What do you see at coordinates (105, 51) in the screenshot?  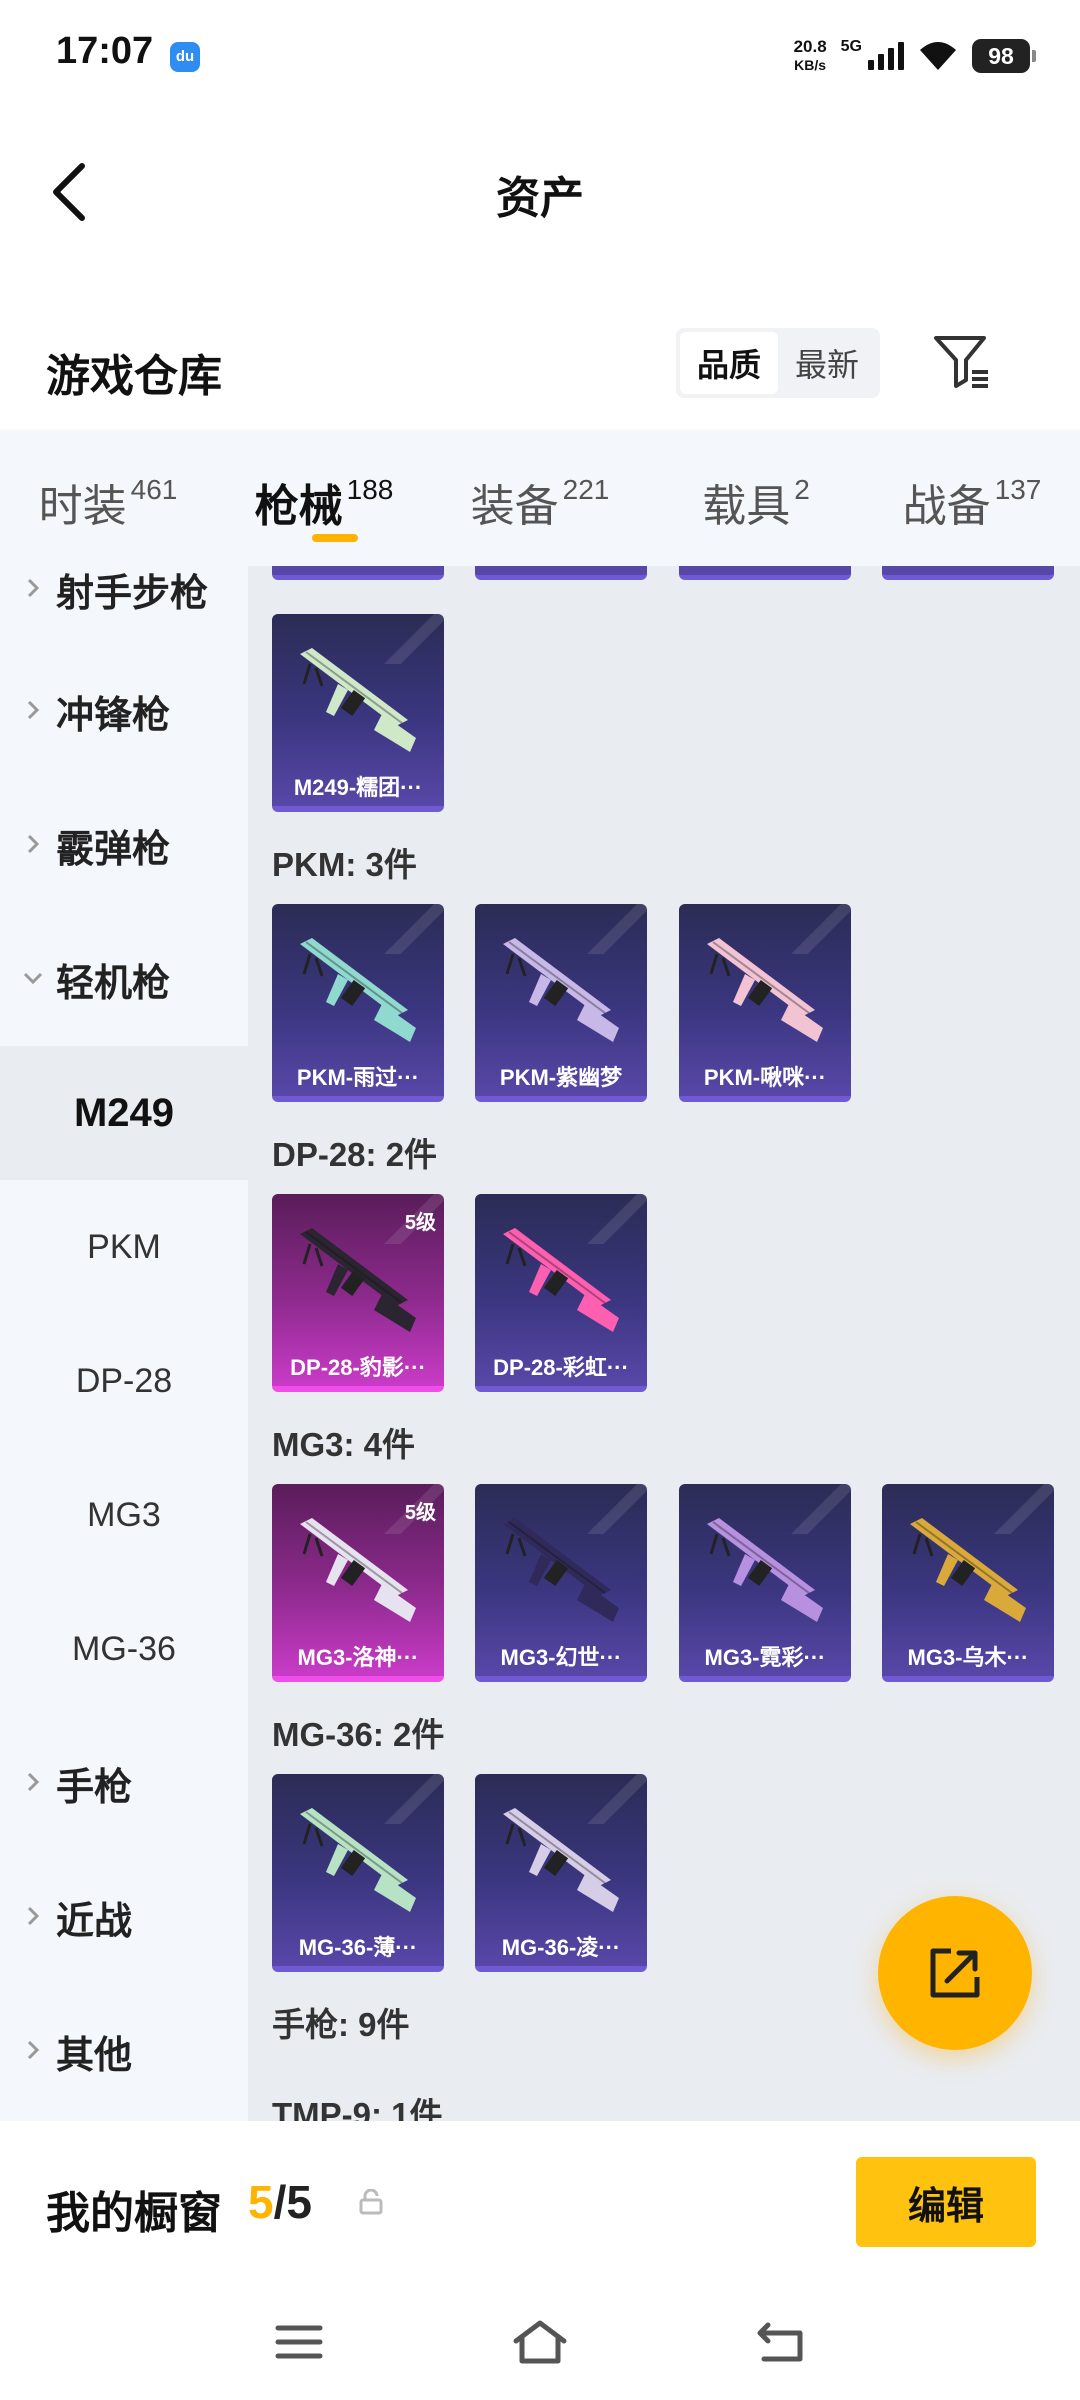 I see `status-time: 17:07` at bounding box center [105, 51].